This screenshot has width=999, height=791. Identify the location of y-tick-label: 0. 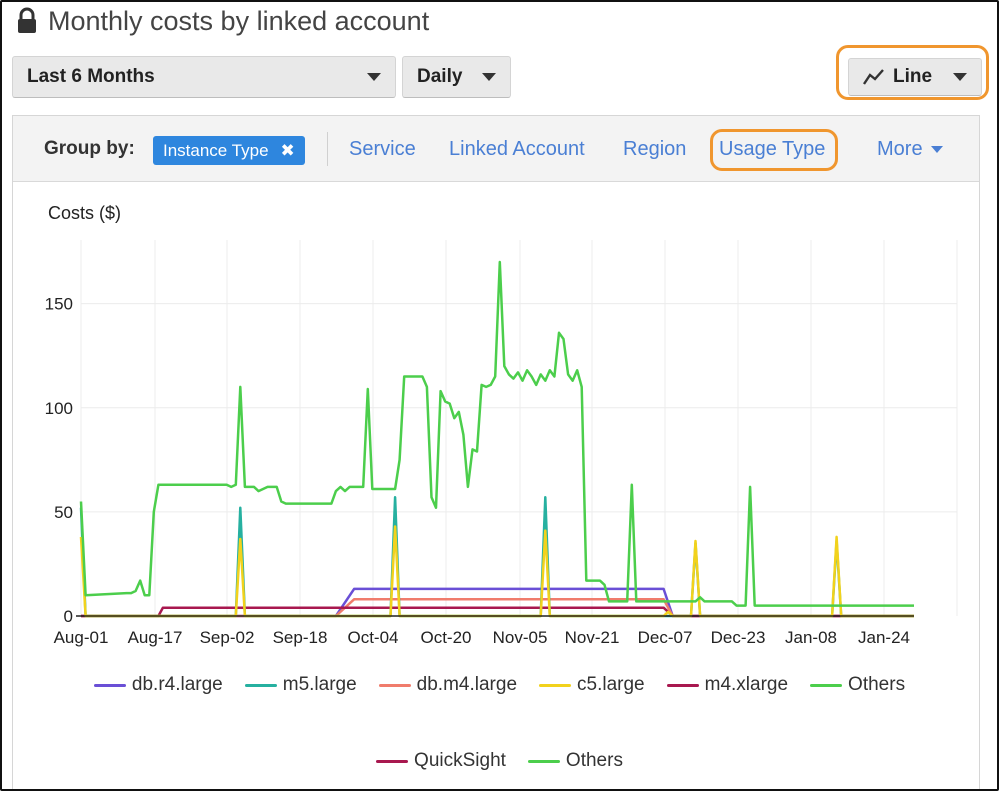
(68, 616).